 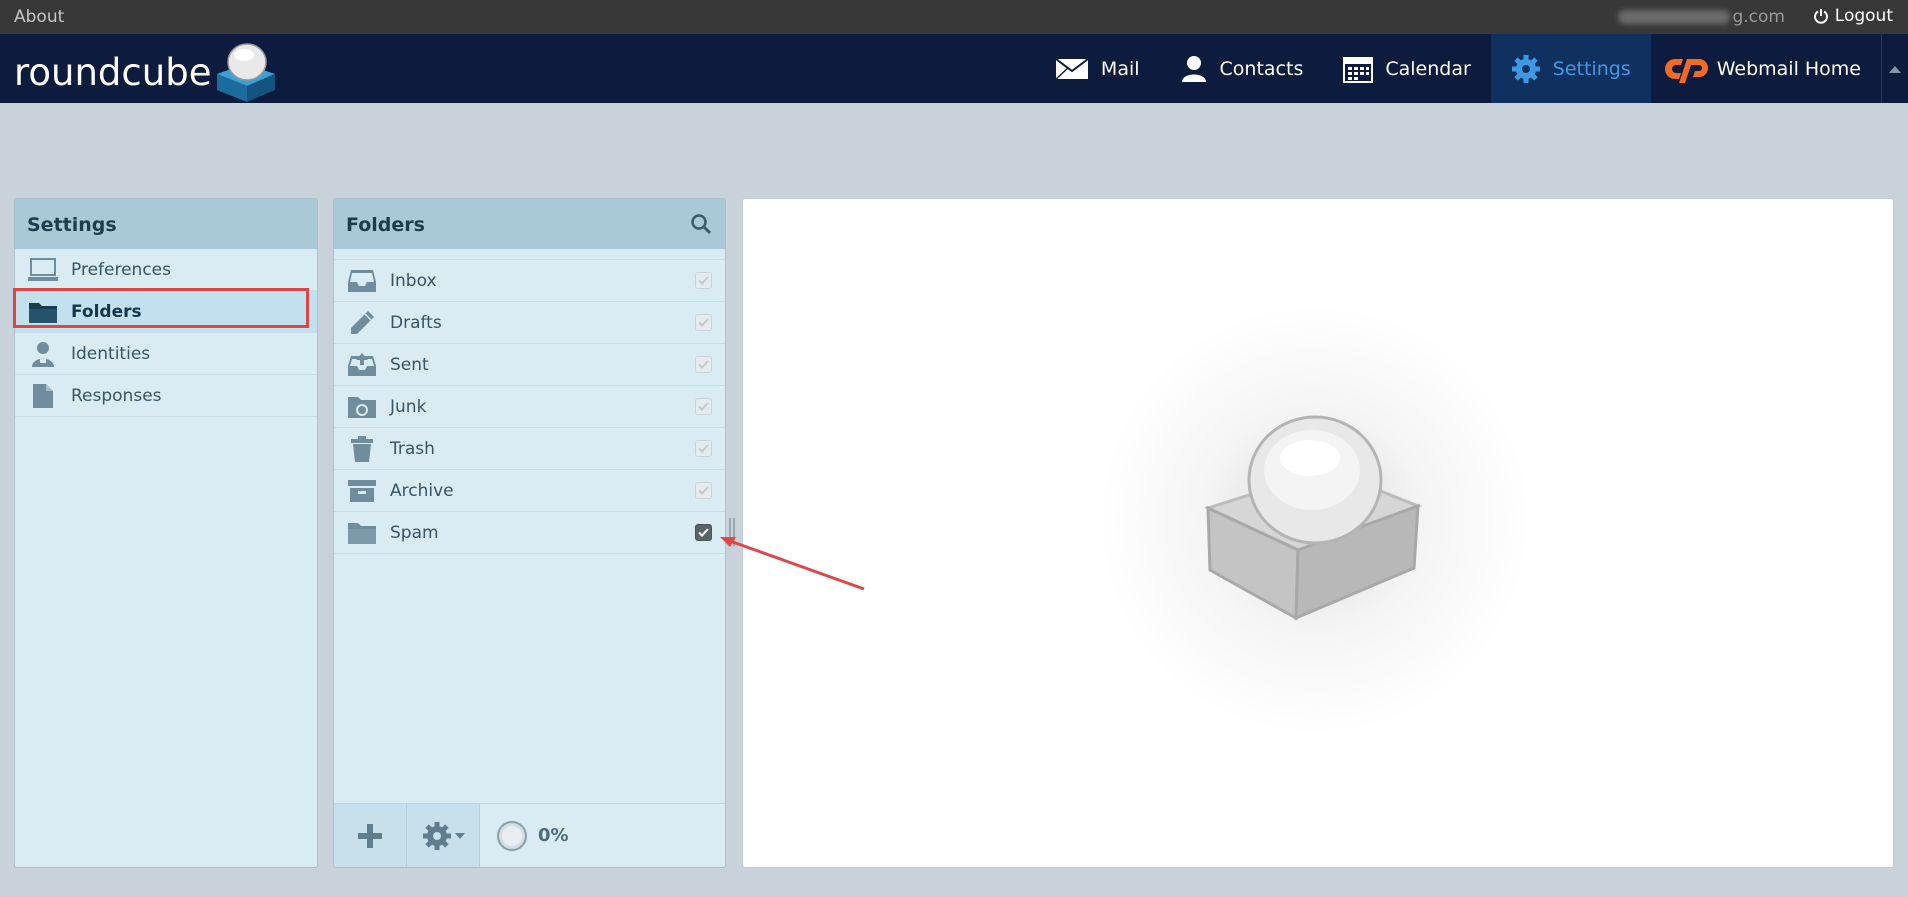 What do you see at coordinates (1428, 68) in the screenshot?
I see `nav-calendar-label: Calendar` at bounding box center [1428, 68].